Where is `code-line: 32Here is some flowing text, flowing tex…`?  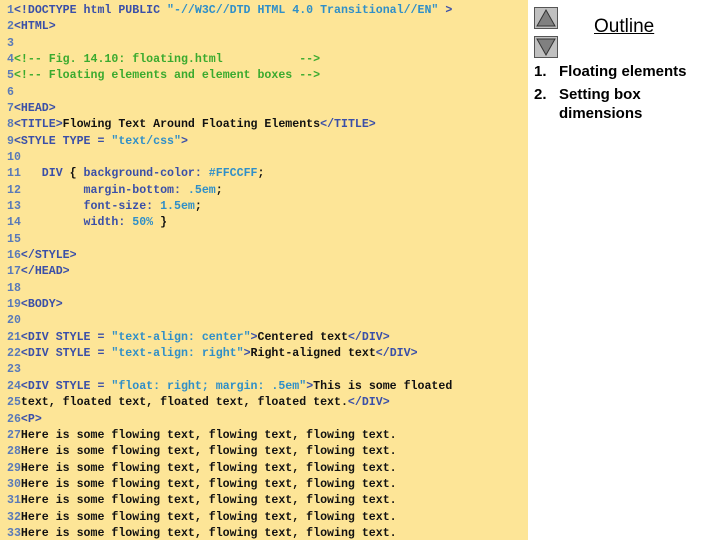
code-line: 32Here is some flowing text, flowing tex… is located at coordinates (202, 518).